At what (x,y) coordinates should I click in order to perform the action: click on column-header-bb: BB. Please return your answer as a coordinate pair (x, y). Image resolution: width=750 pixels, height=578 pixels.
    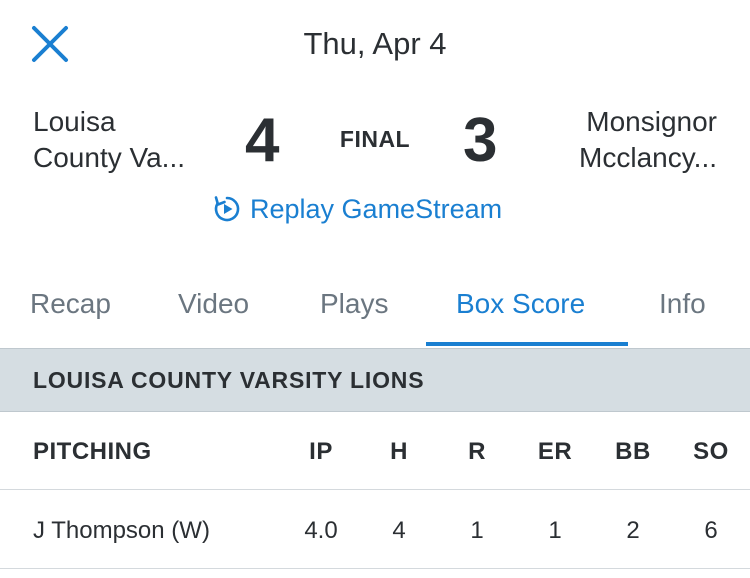
    Looking at the image, I should click on (633, 451).